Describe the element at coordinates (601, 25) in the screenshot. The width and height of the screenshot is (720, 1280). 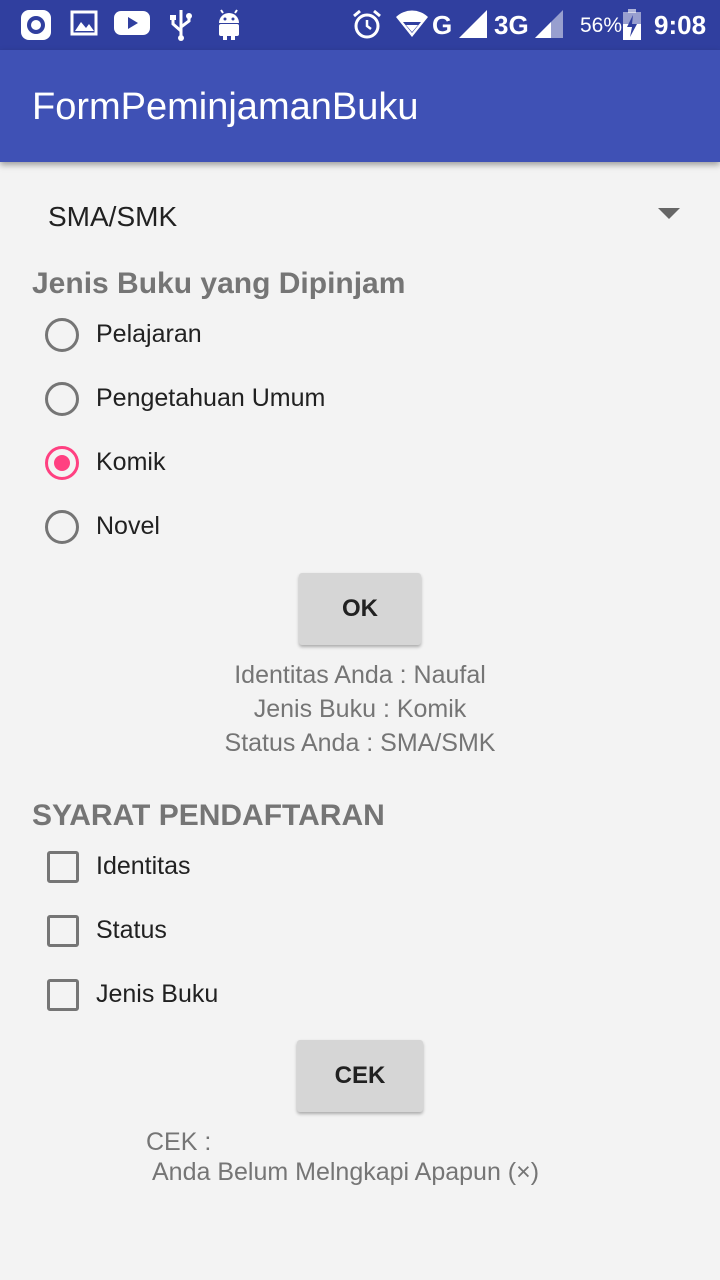
I see `battery-percent: 56%` at that location.